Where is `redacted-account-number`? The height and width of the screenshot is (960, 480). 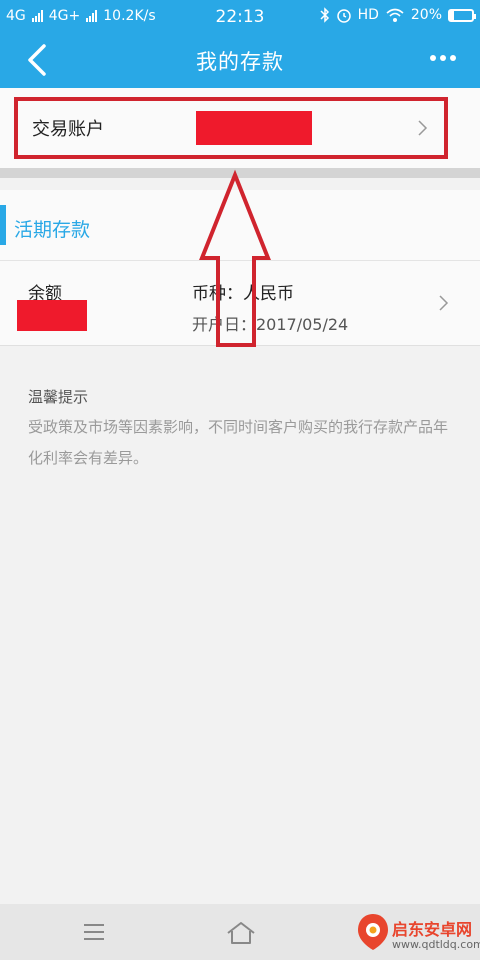
redacted-account-number is located at coordinates (254, 128).